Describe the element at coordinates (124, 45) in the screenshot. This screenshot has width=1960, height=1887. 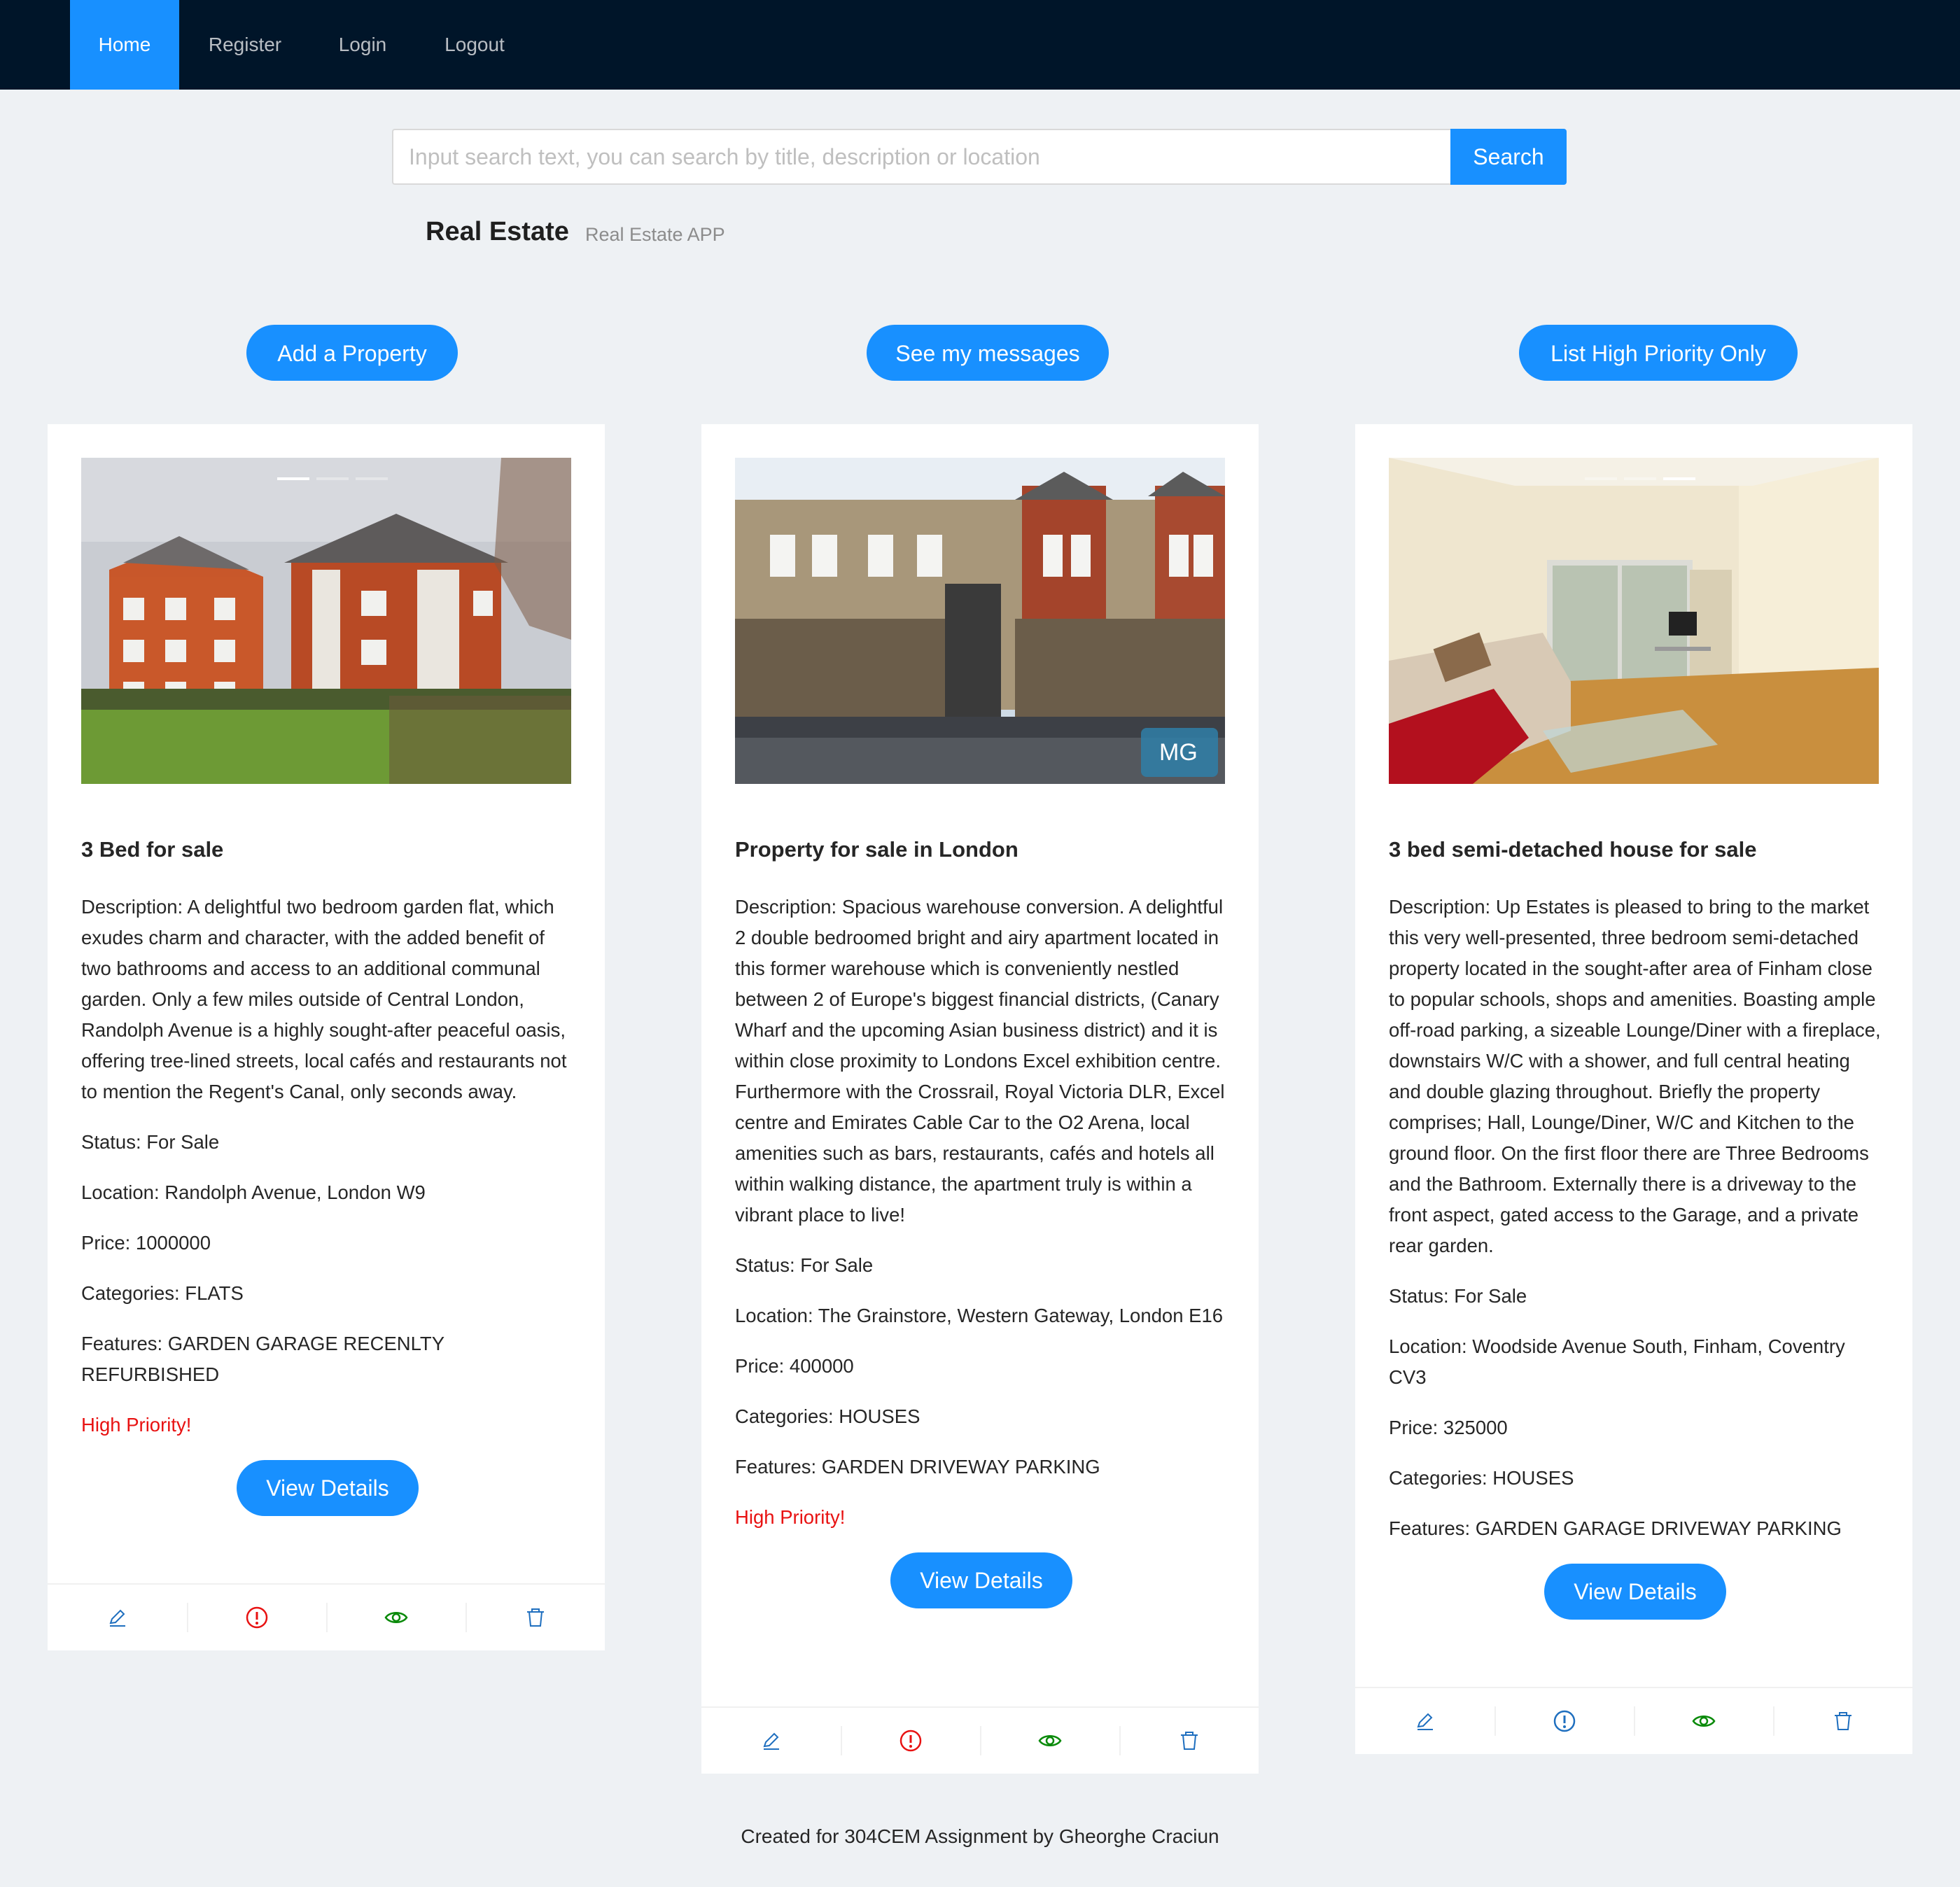
I see `nav-item-home: Home` at that location.